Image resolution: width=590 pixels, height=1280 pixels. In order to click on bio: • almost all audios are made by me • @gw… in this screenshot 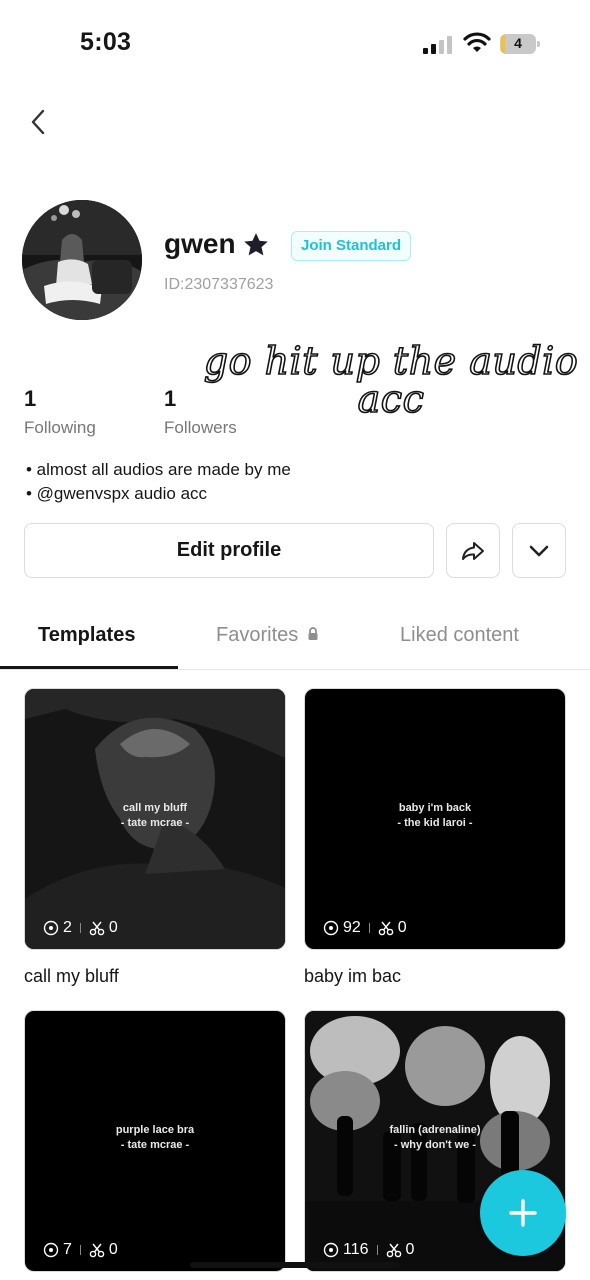, I will do `click(158, 482)`.